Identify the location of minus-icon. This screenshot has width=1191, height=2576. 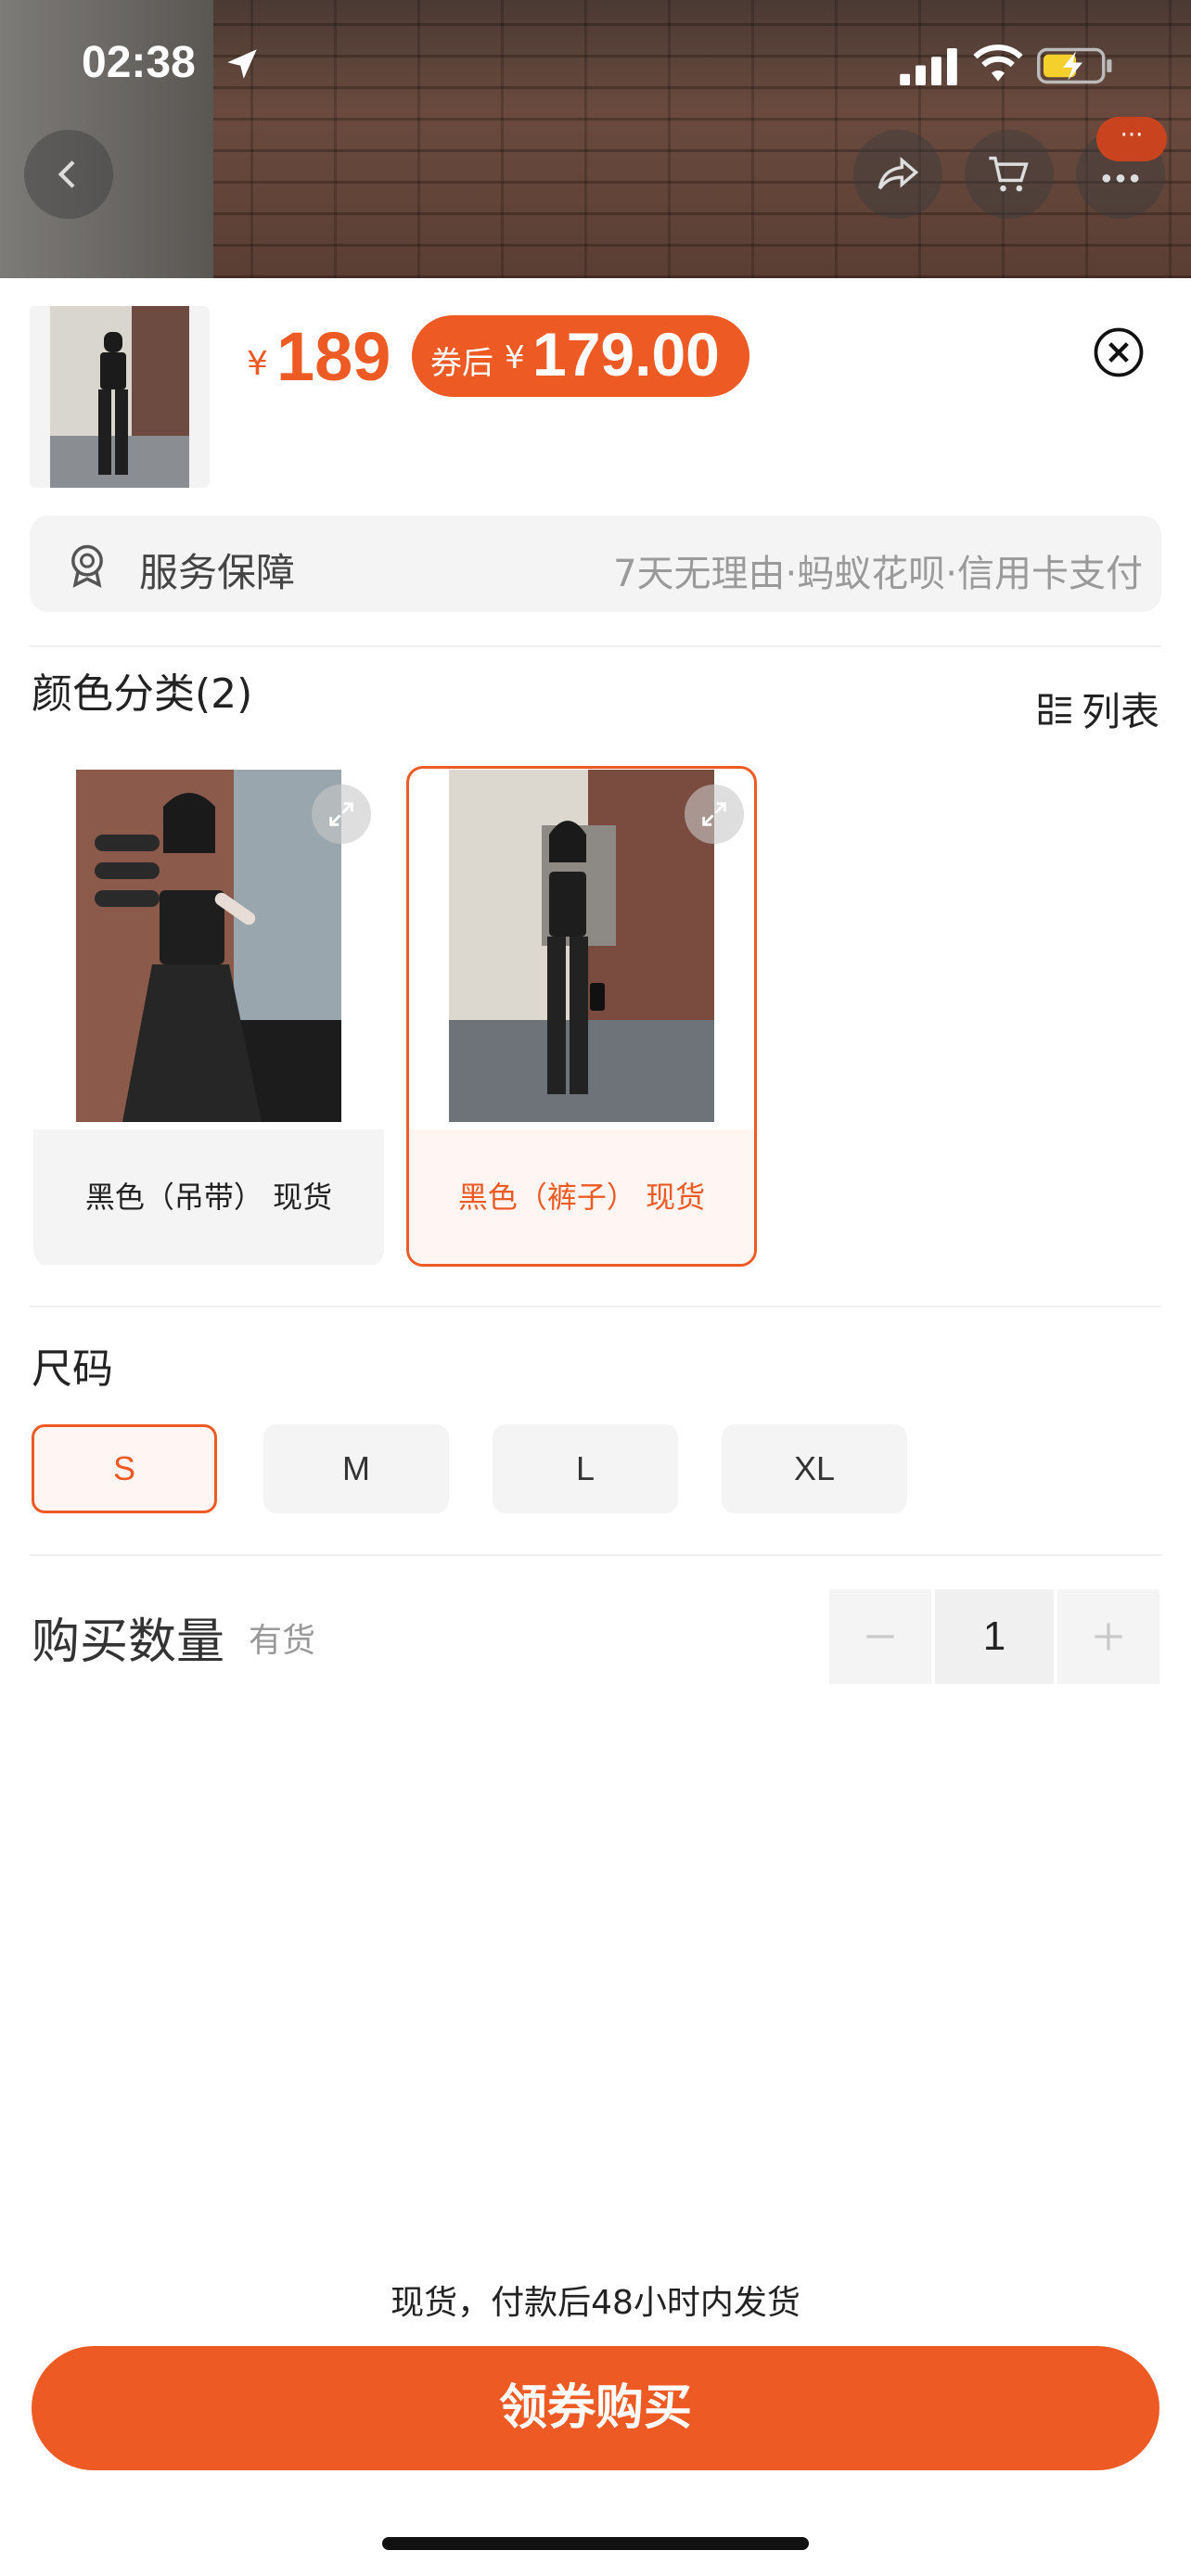
(880, 1637).